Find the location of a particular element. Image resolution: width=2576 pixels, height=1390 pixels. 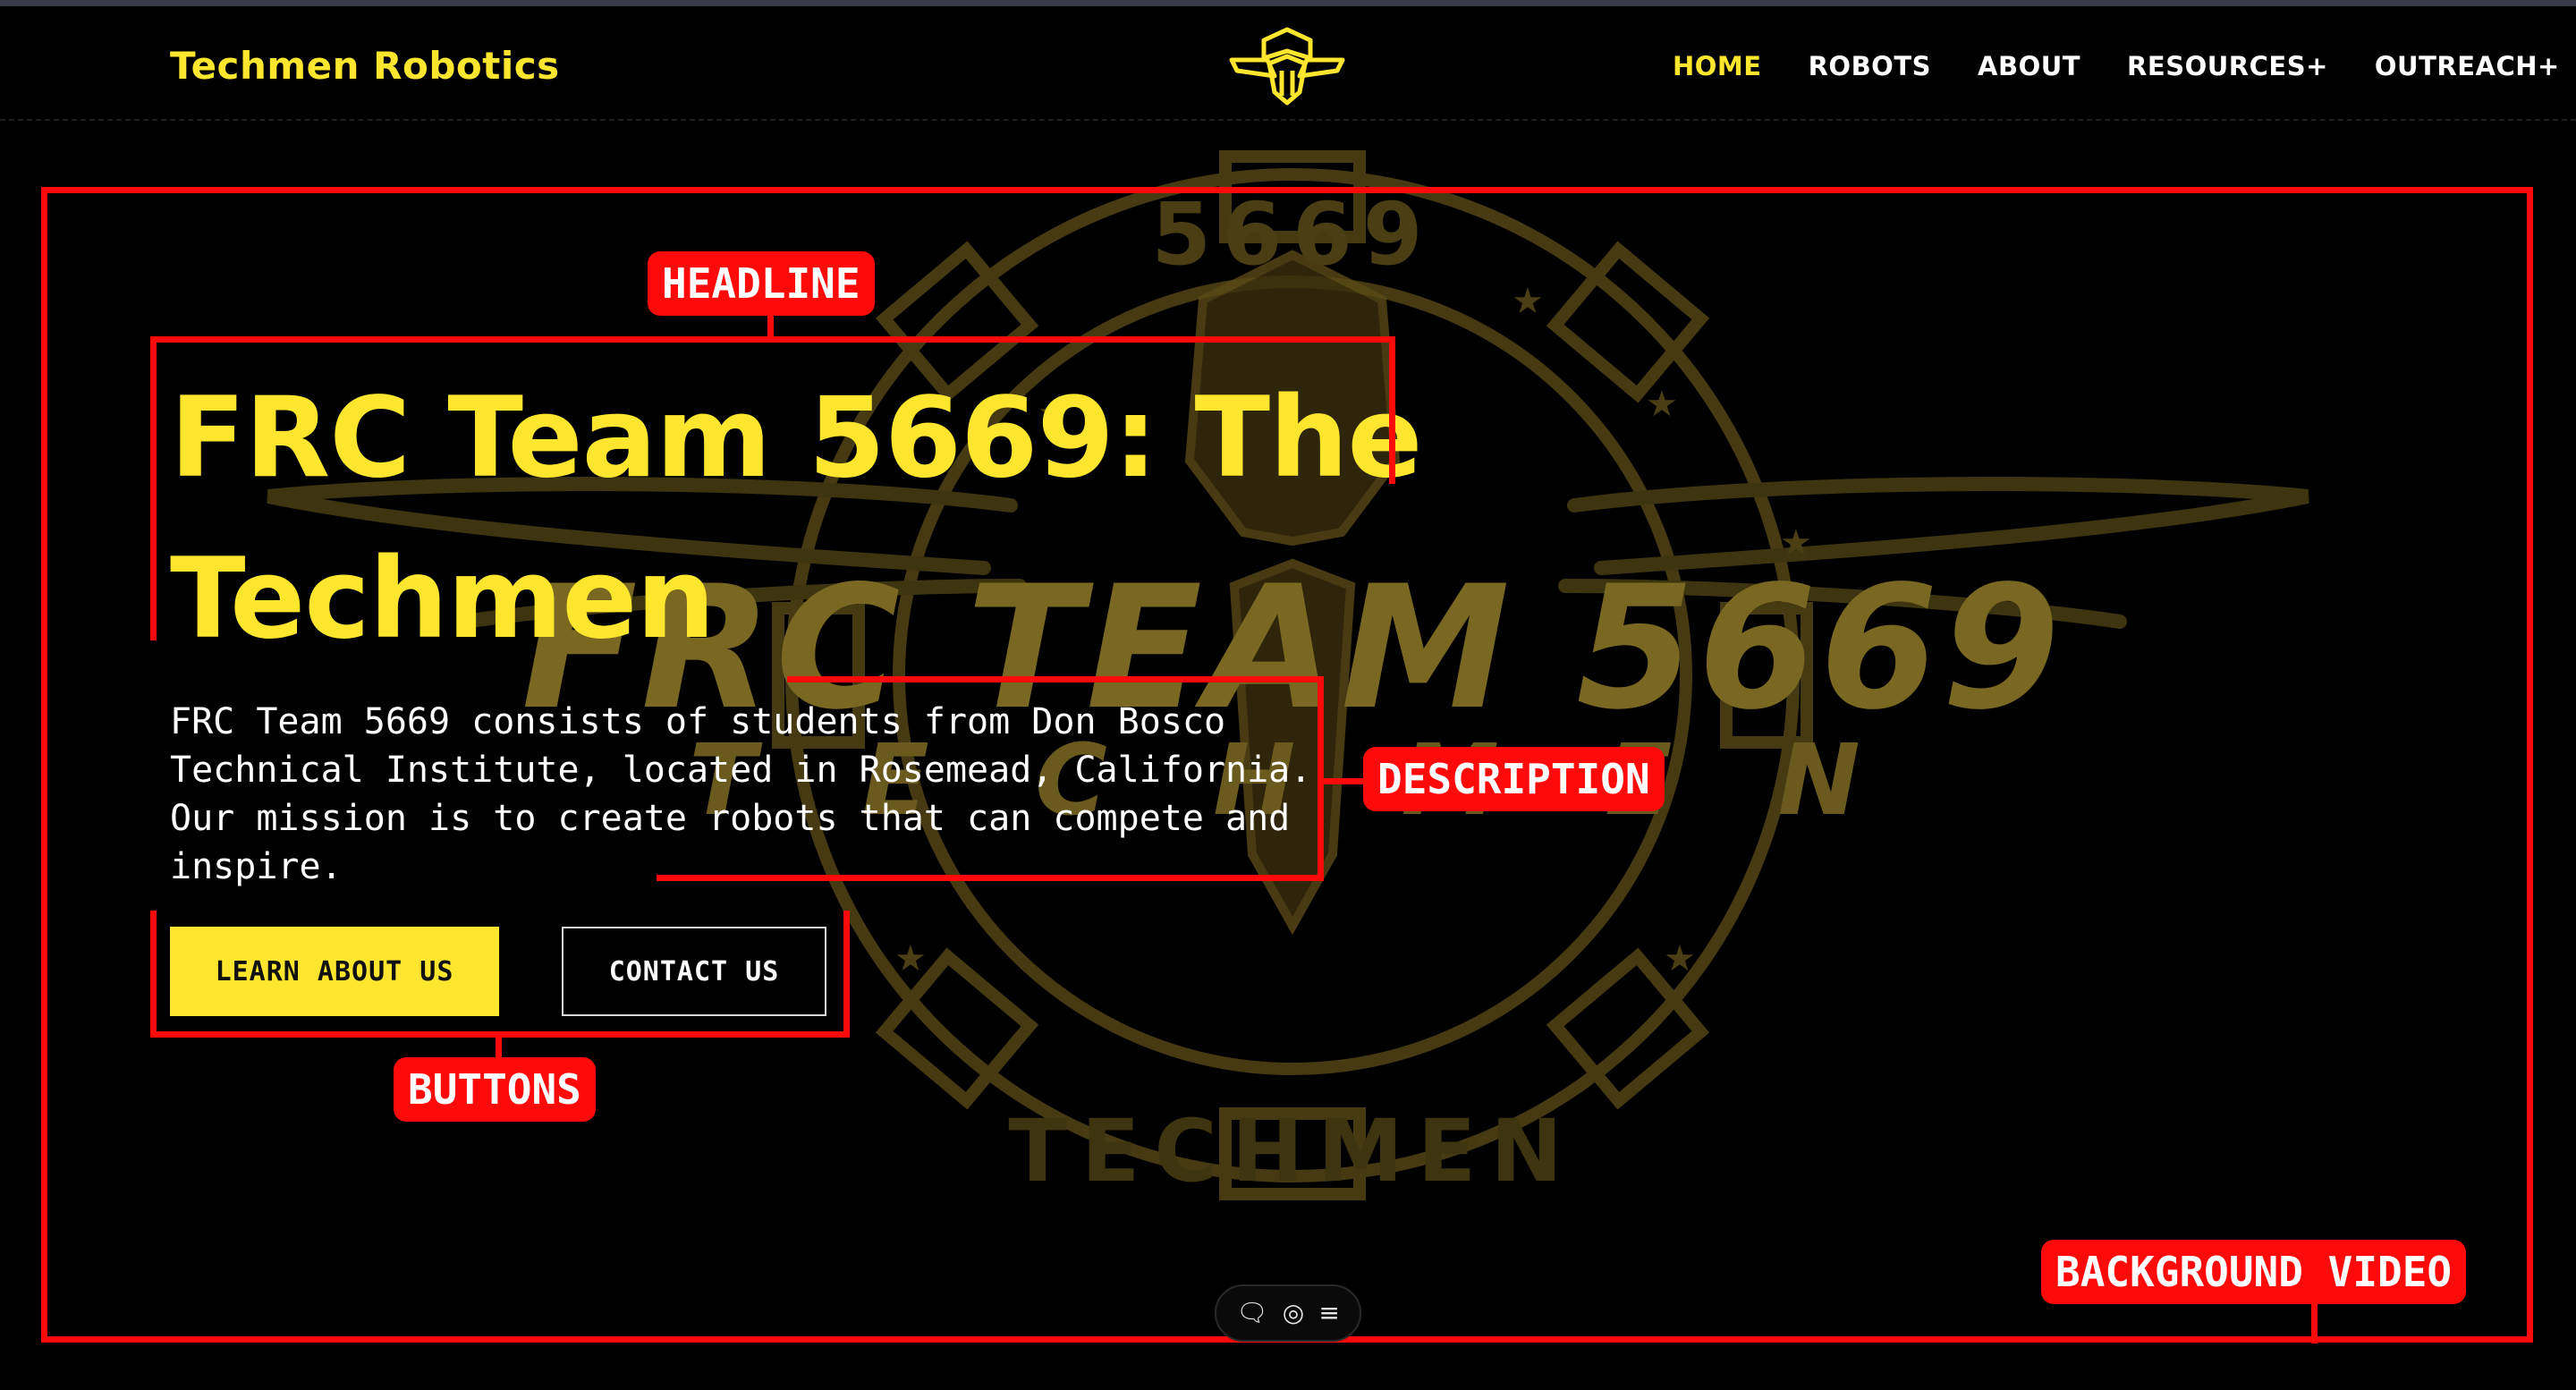

nav-link-about: ABOUT is located at coordinates (2029, 66).